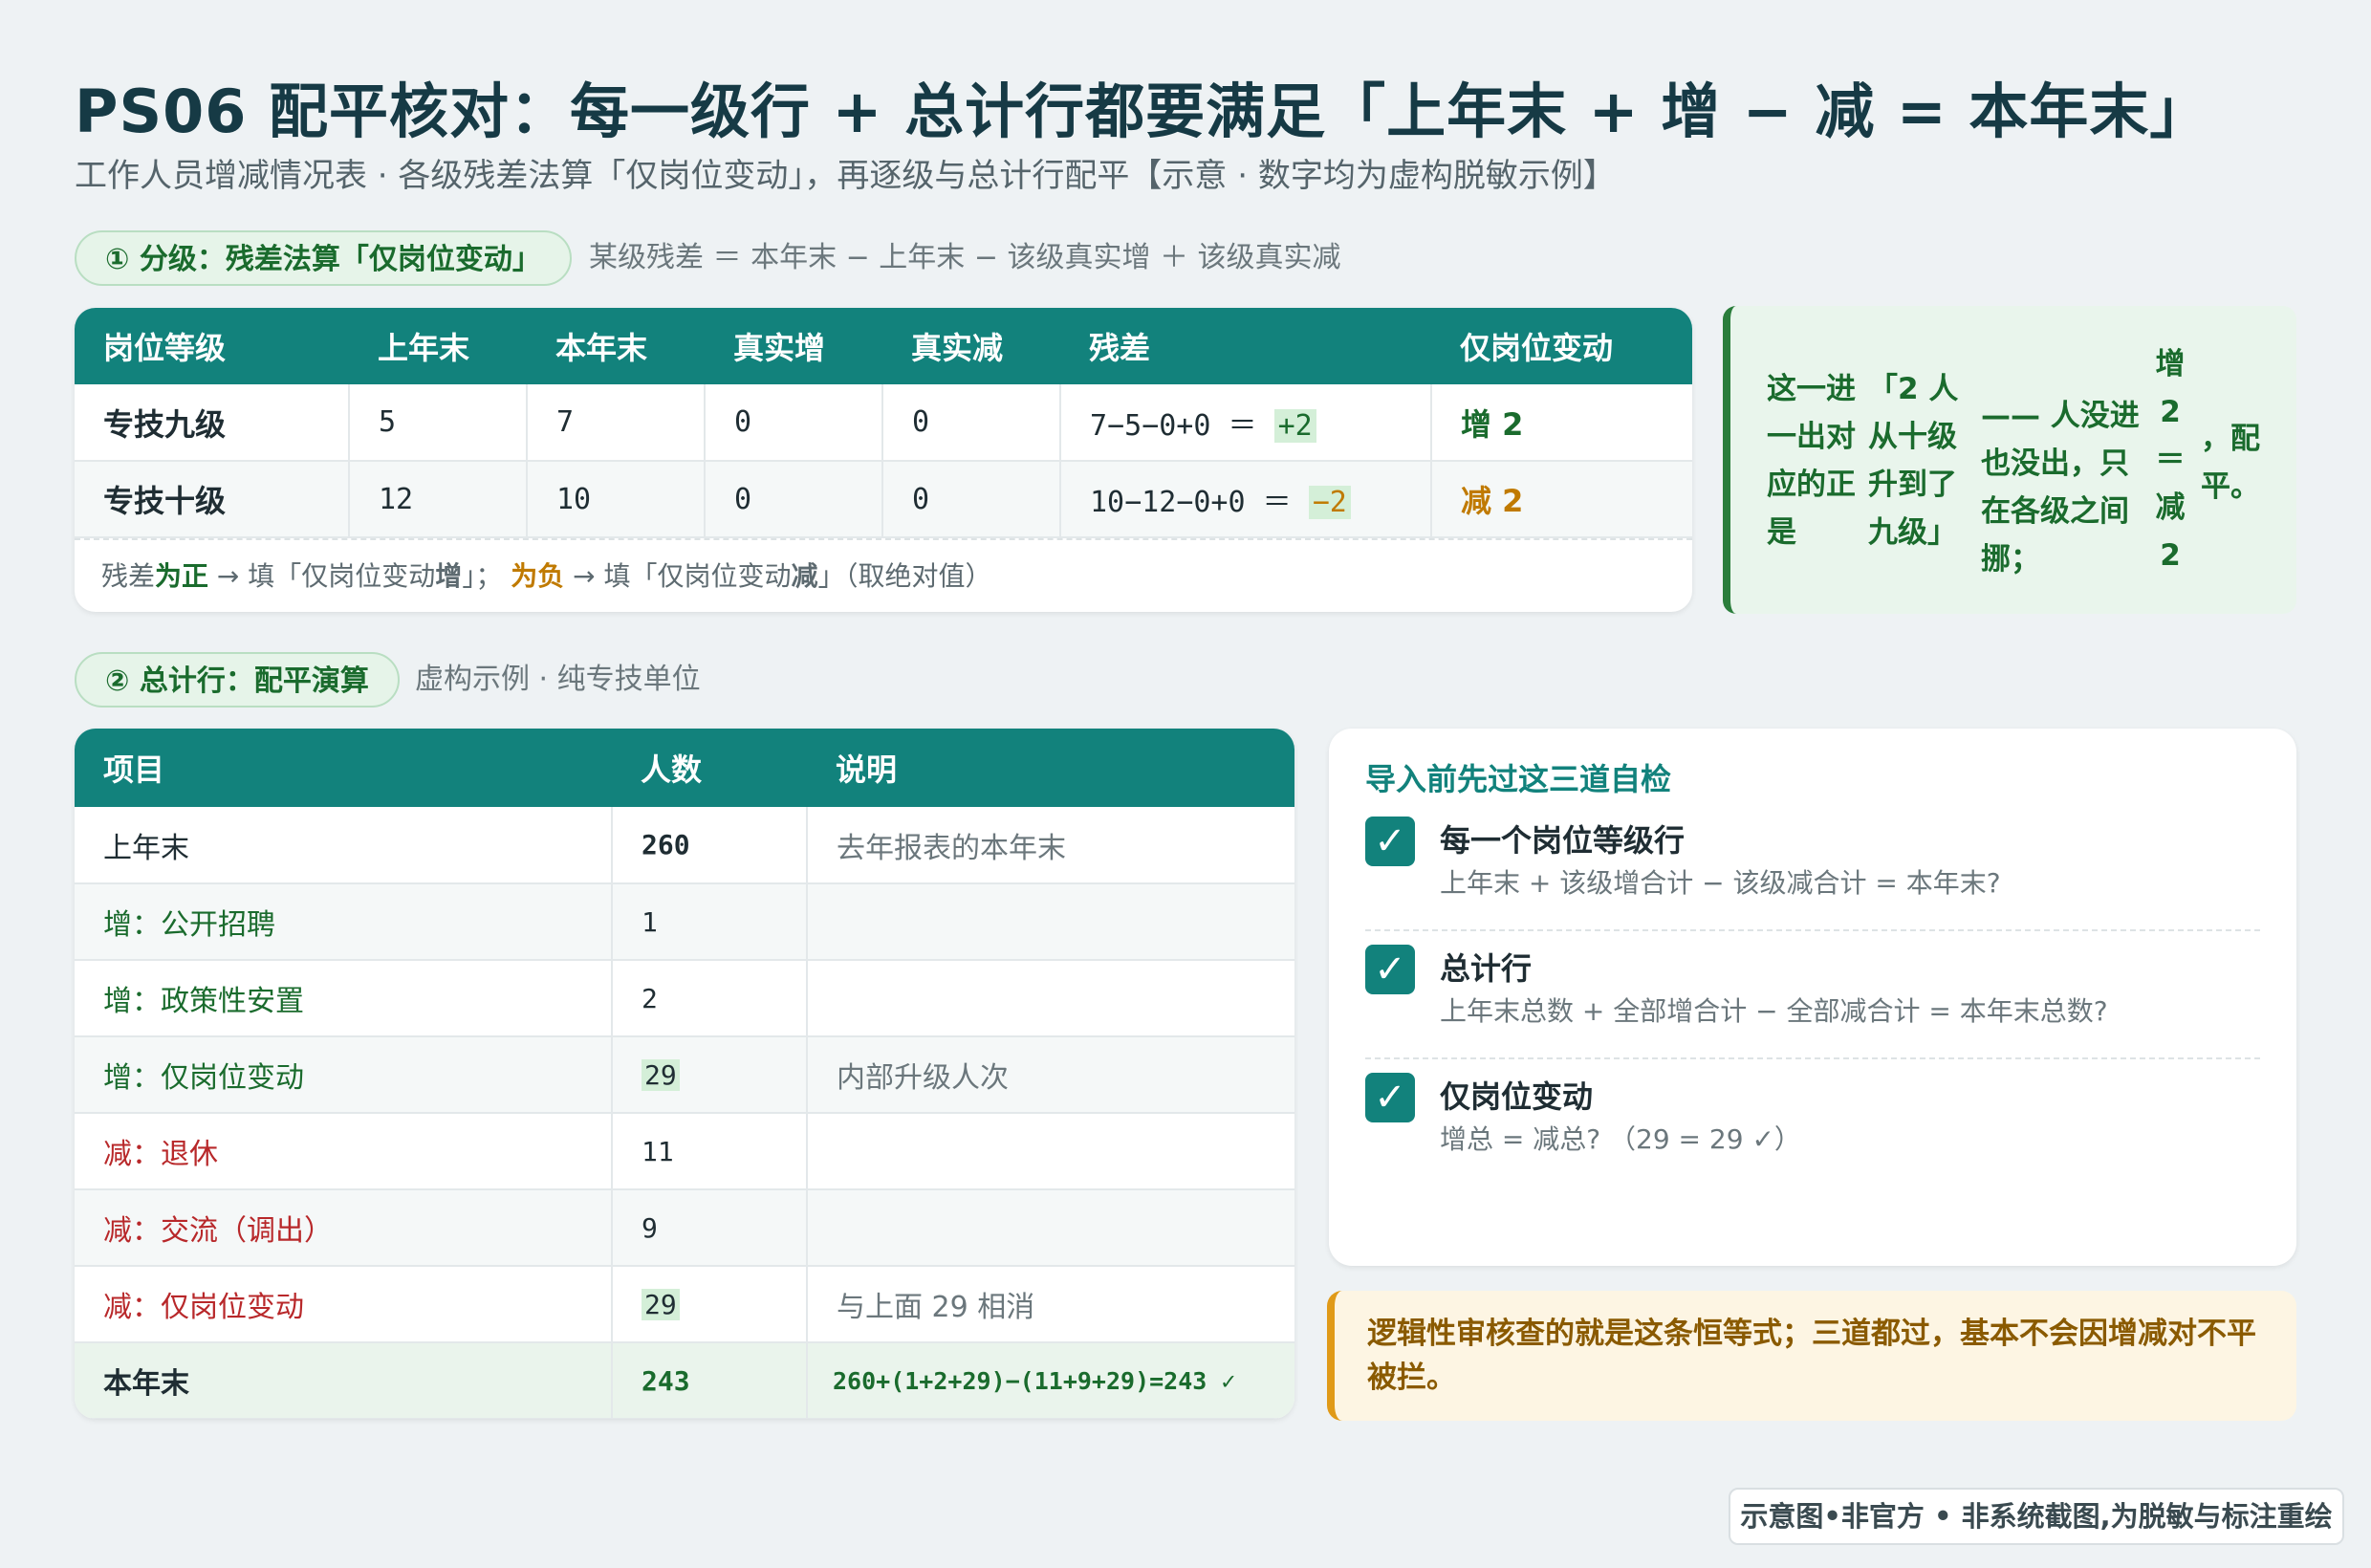  I want to click on explanation-part2: 「2 人从十级升到了九级」, so click(1913, 461).